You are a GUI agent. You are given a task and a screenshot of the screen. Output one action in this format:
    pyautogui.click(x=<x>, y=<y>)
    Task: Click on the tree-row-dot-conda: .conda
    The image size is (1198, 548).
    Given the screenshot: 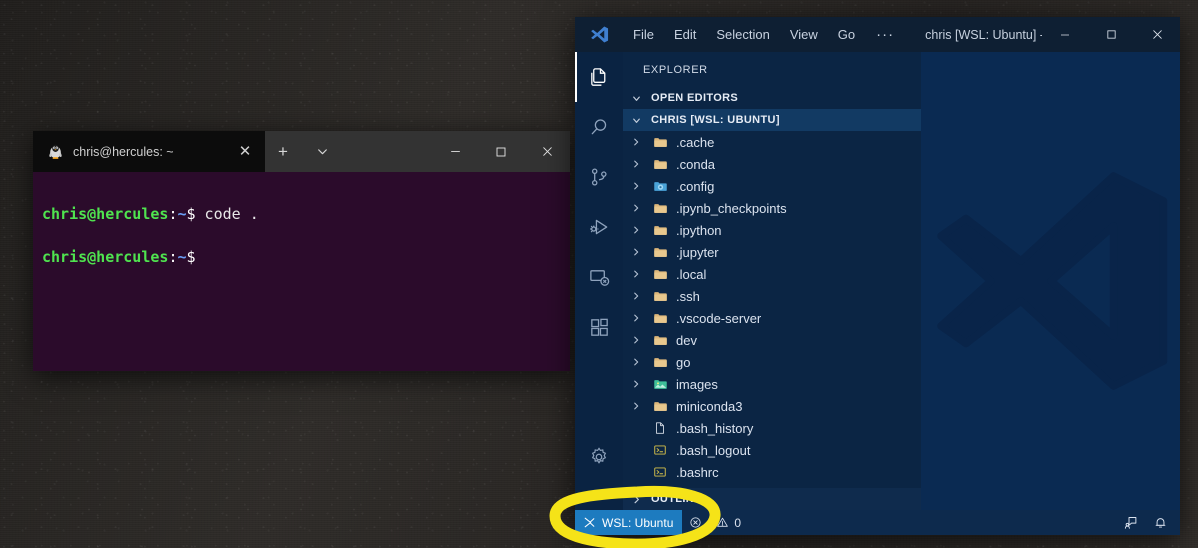 What is the action you would take?
    pyautogui.click(x=772, y=164)
    